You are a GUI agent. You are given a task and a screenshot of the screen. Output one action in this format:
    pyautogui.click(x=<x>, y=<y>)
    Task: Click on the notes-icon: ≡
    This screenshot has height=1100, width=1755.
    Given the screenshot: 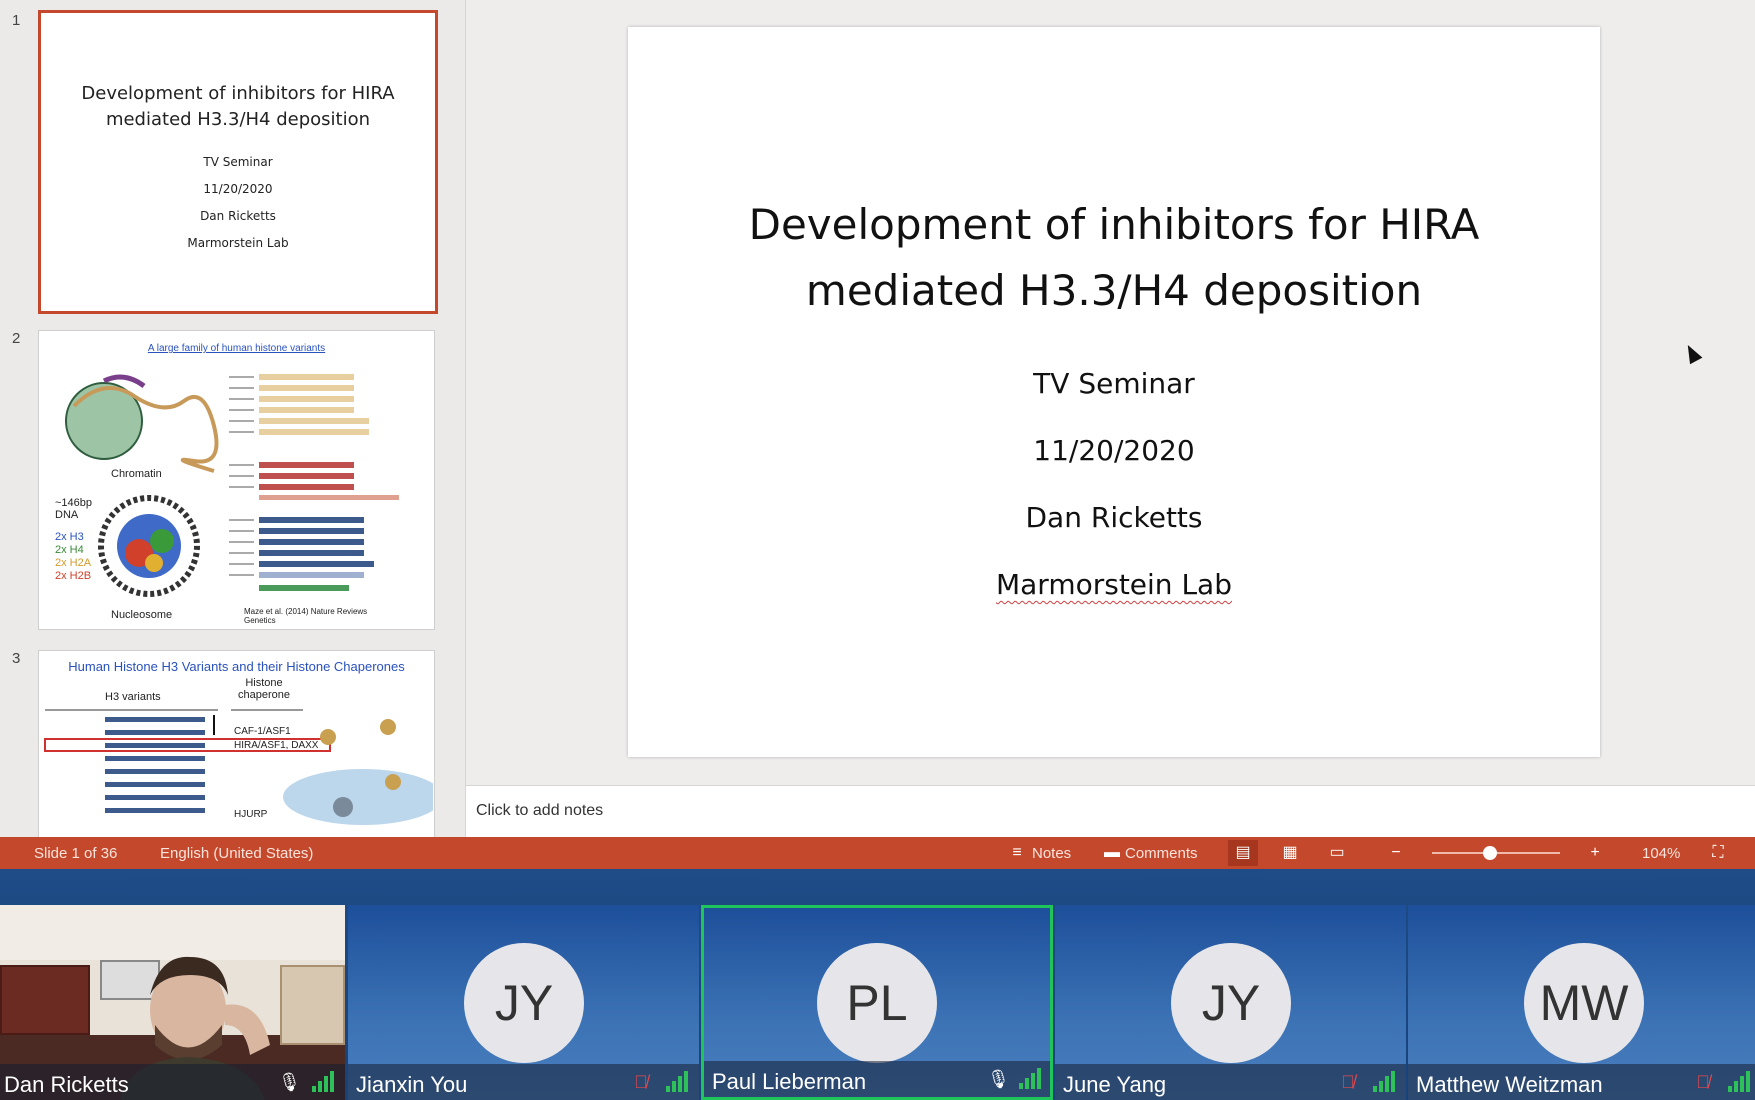 What is the action you would take?
    pyautogui.click(x=1017, y=852)
    